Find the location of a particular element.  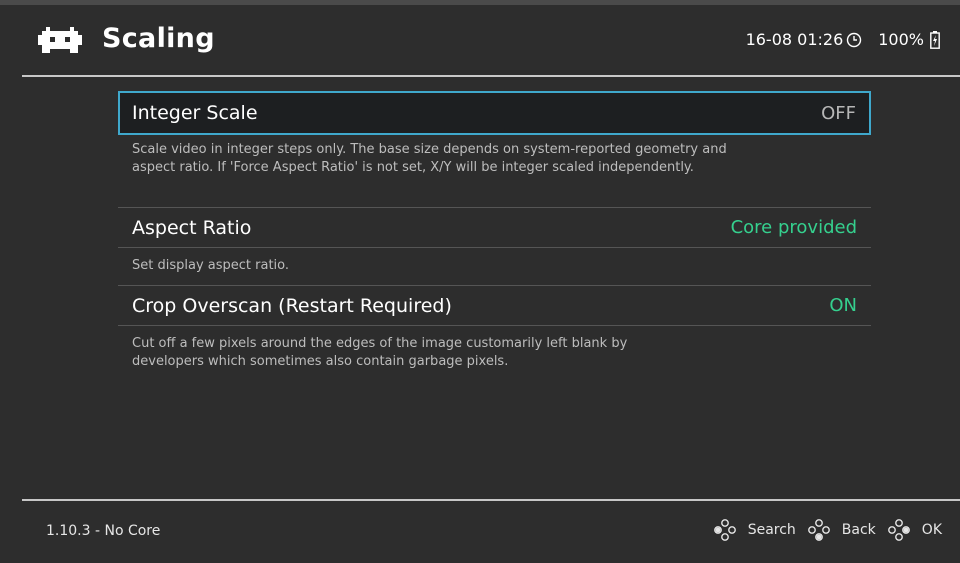

back-action: Back is located at coordinates (859, 530).